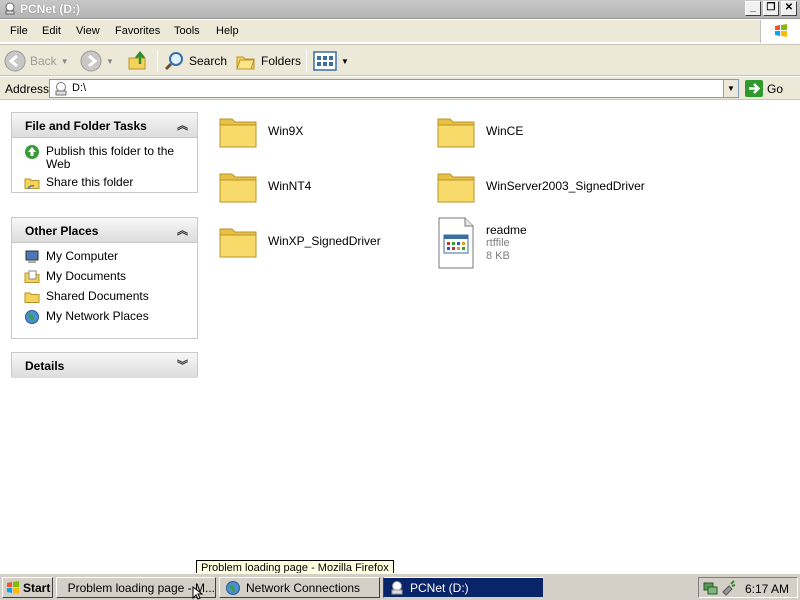 The image size is (800, 600). I want to click on up-folder-button, so click(138, 61).